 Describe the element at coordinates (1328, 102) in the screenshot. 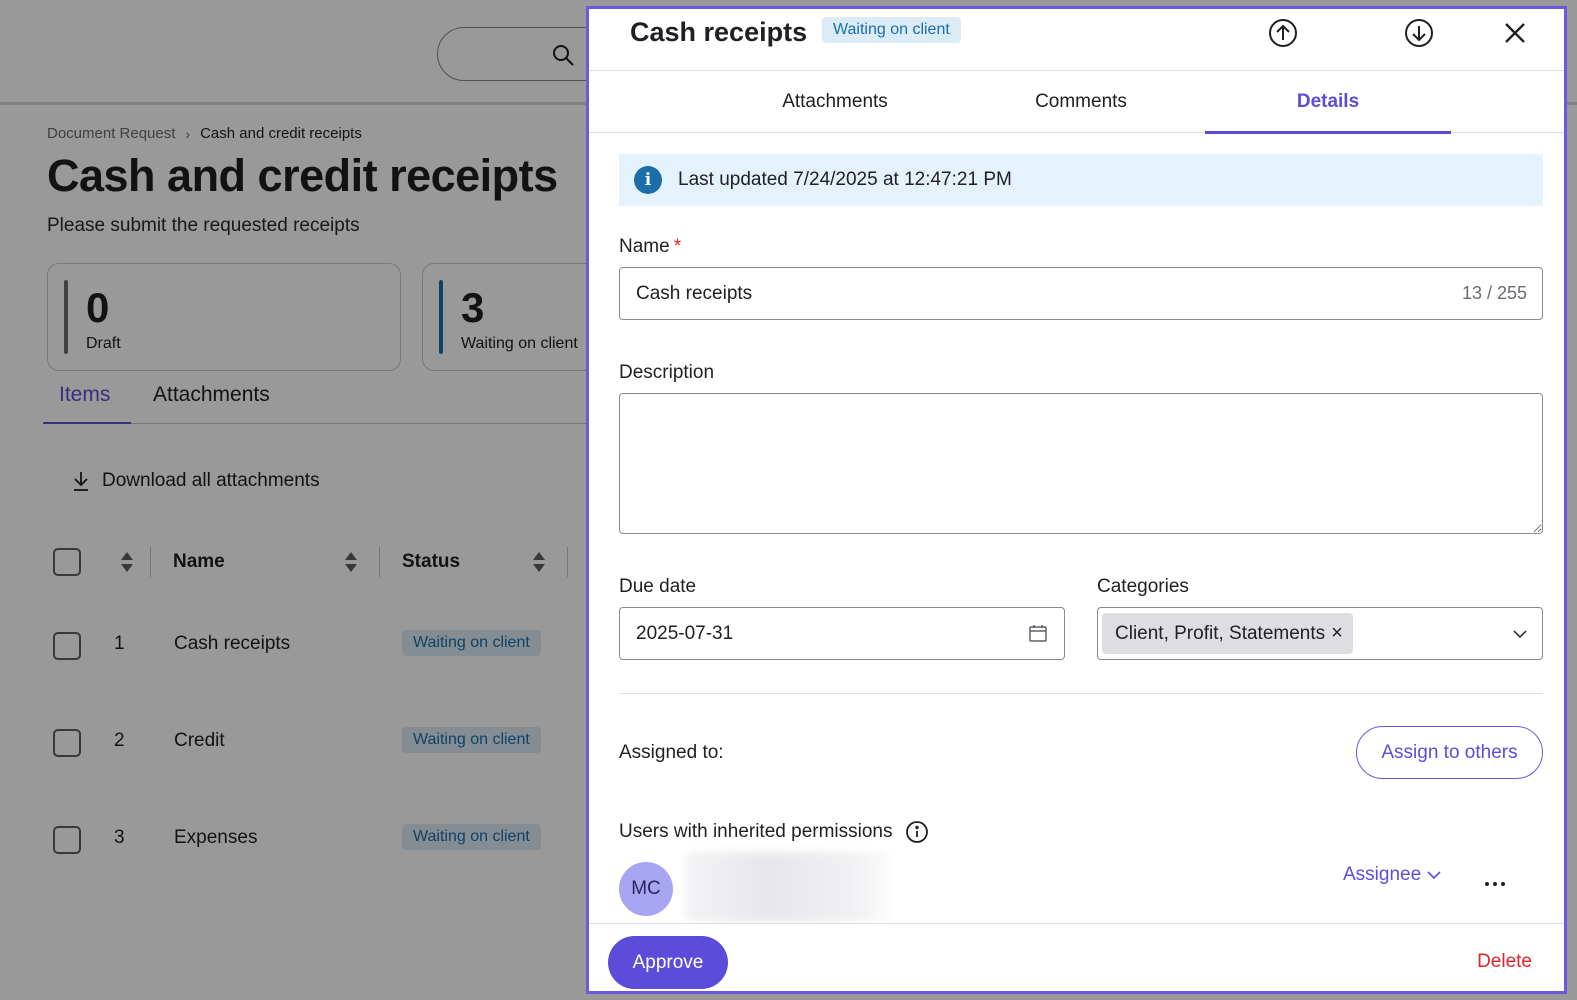

I see `tab-details: Details` at that location.